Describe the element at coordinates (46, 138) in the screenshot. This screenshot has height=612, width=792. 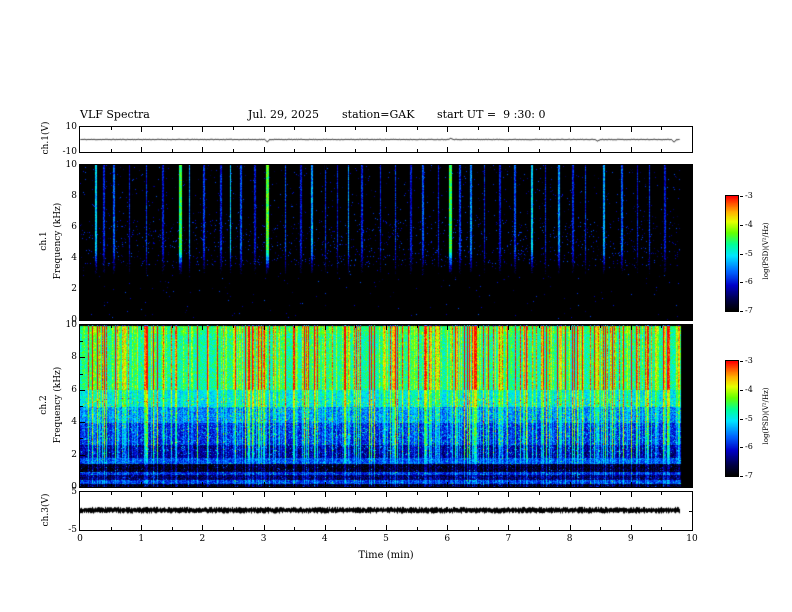
I see `ch1-voltage-axis-label: ch.1(V)` at that location.